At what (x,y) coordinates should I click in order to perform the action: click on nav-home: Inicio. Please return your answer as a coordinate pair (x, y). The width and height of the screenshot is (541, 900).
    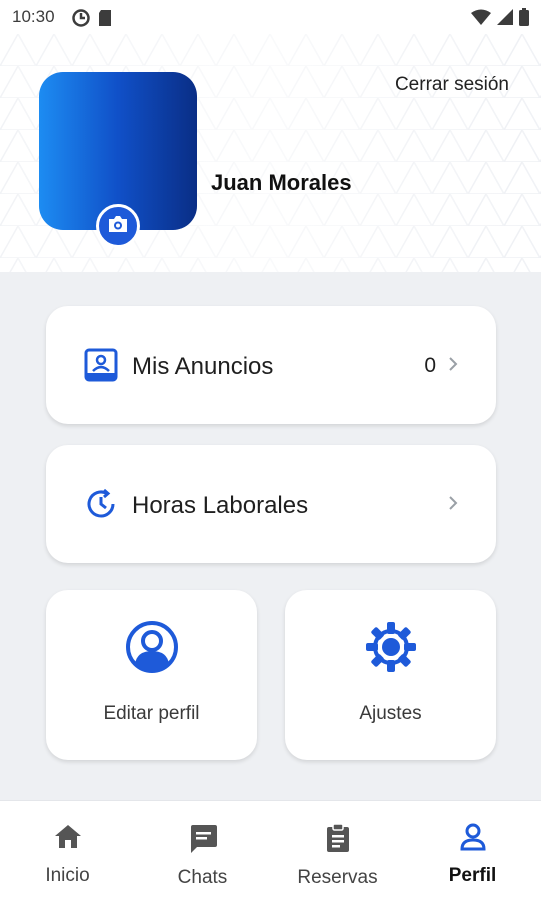
    Looking at the image, I should click on (67, 850).